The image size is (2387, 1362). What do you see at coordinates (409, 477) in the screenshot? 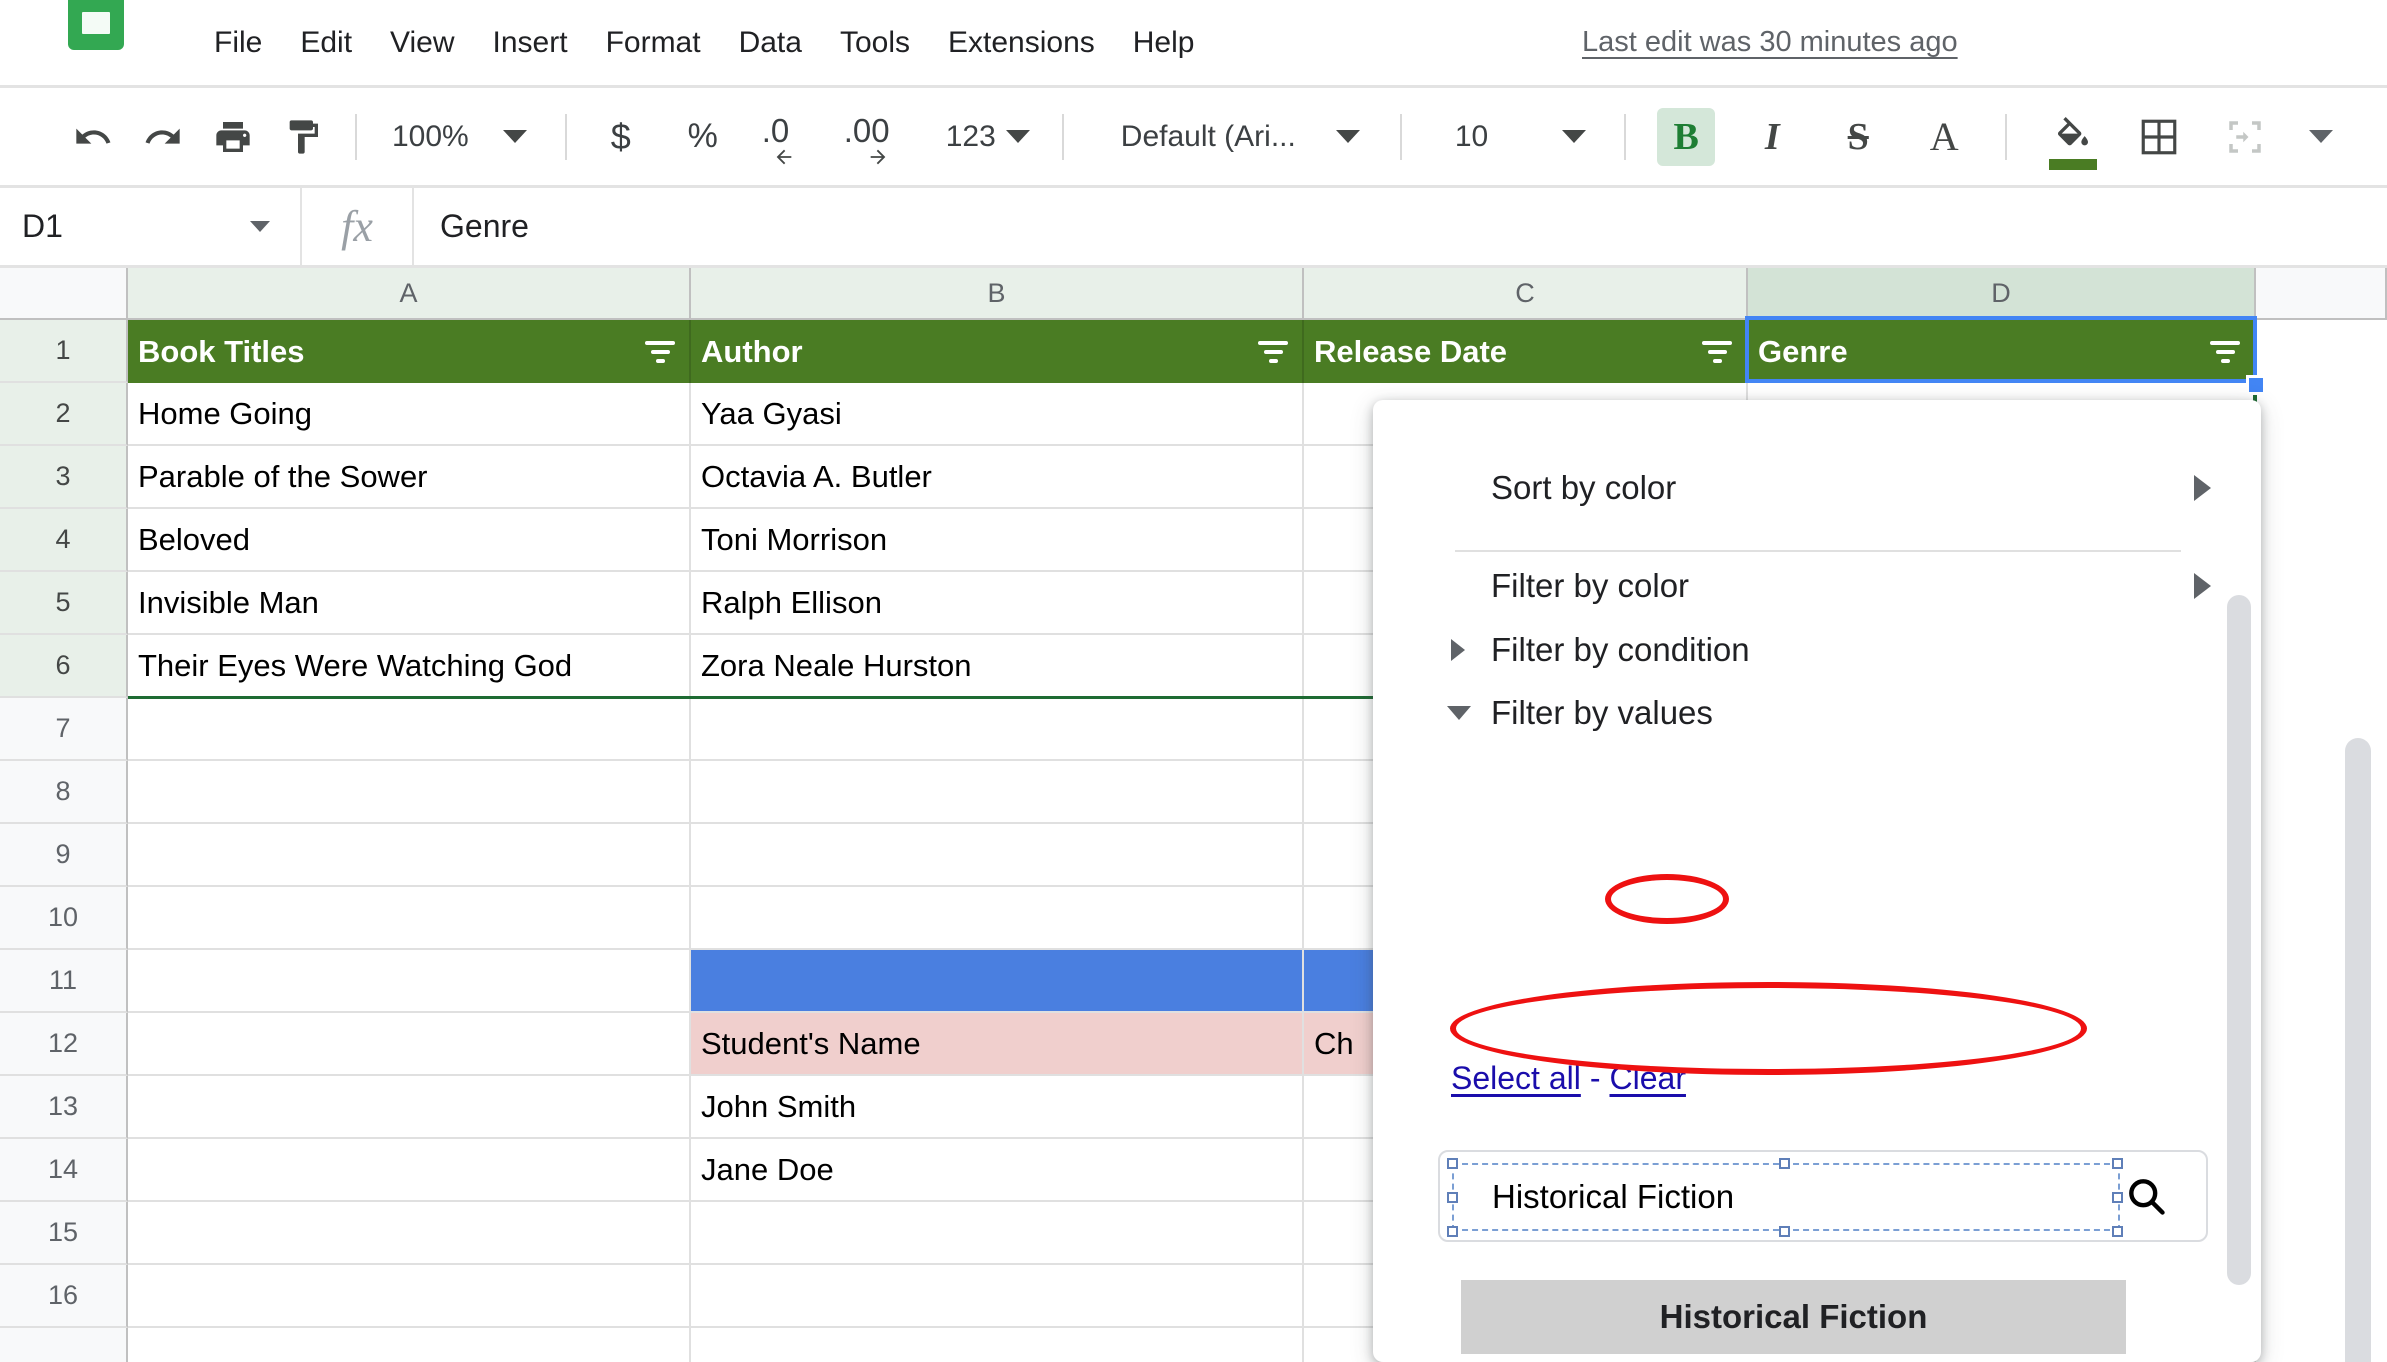
I see `cell-A3: Parable of the Sower` at bounding box center [409, 477].